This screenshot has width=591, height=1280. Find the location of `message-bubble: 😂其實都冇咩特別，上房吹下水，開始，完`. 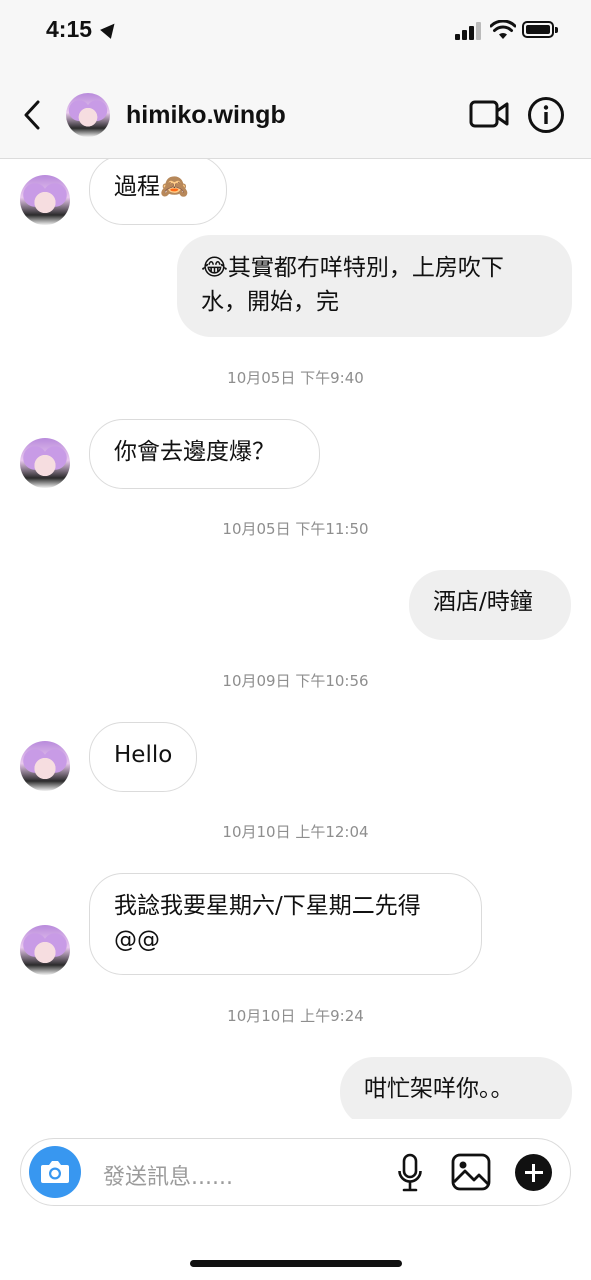

message-bubble: 😂其實都冇咩特別，上房吹下水，開始，完 is located at coordinates (374, 286).